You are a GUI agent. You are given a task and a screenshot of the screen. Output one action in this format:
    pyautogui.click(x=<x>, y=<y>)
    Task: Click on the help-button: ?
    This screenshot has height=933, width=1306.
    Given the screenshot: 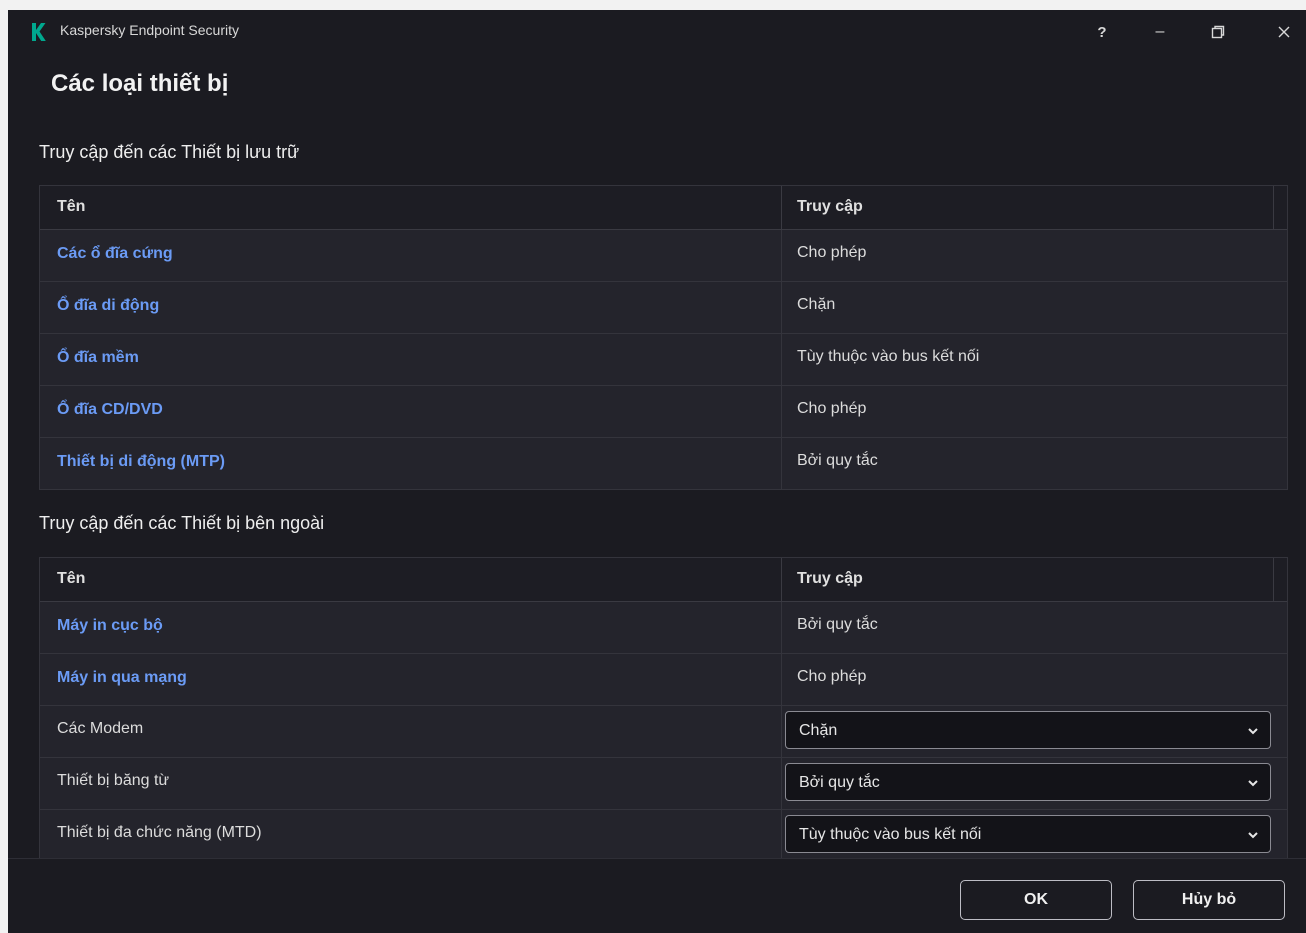 What is the action you would take?
    pyautogui.click(x=1102, y=32)
    